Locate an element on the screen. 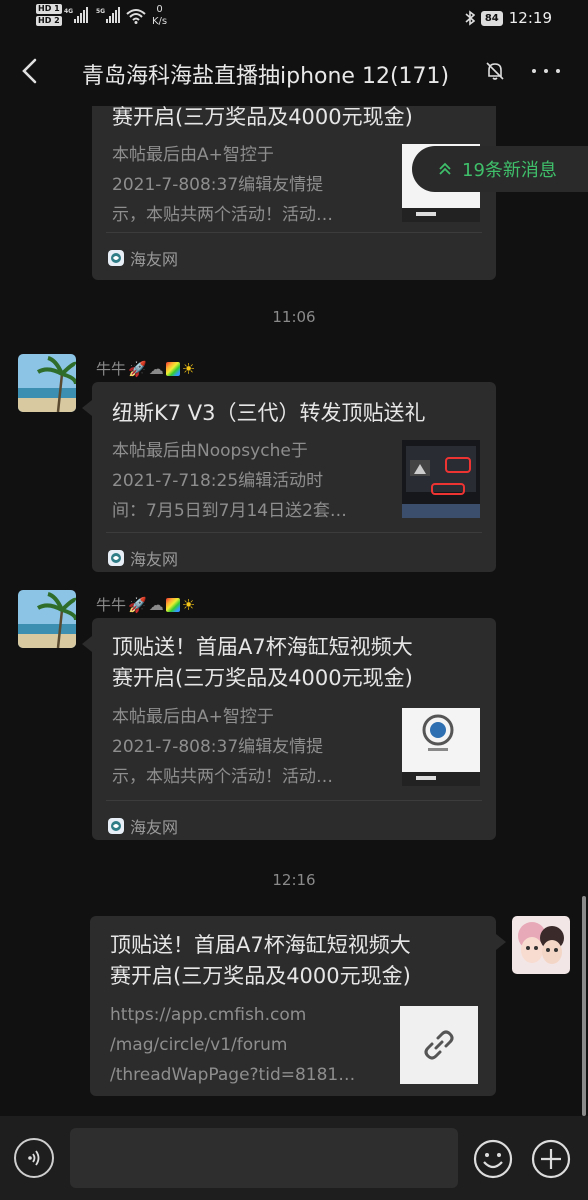 The height and width of the screenshot is (1200, 588). network-type-2: 5G is located at coordinates (101, 11).